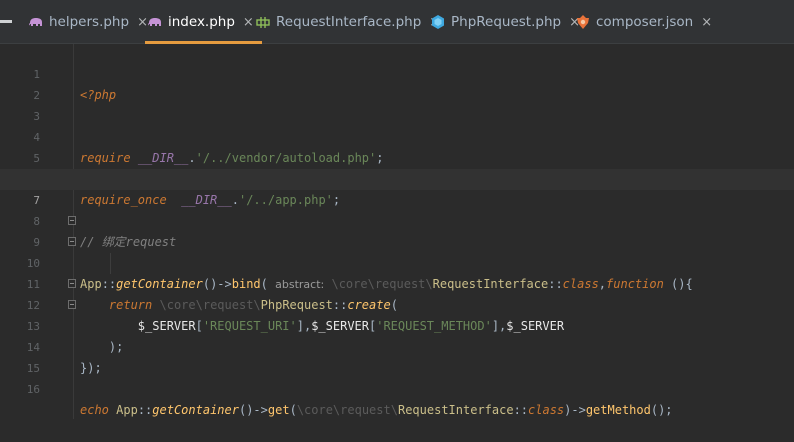 The height and width of the screenshot is (442, 794). What do you see at coordinates (195, 410) in the screenshot?
I see `method-call: getContainer` at bounding box center [195, 410].